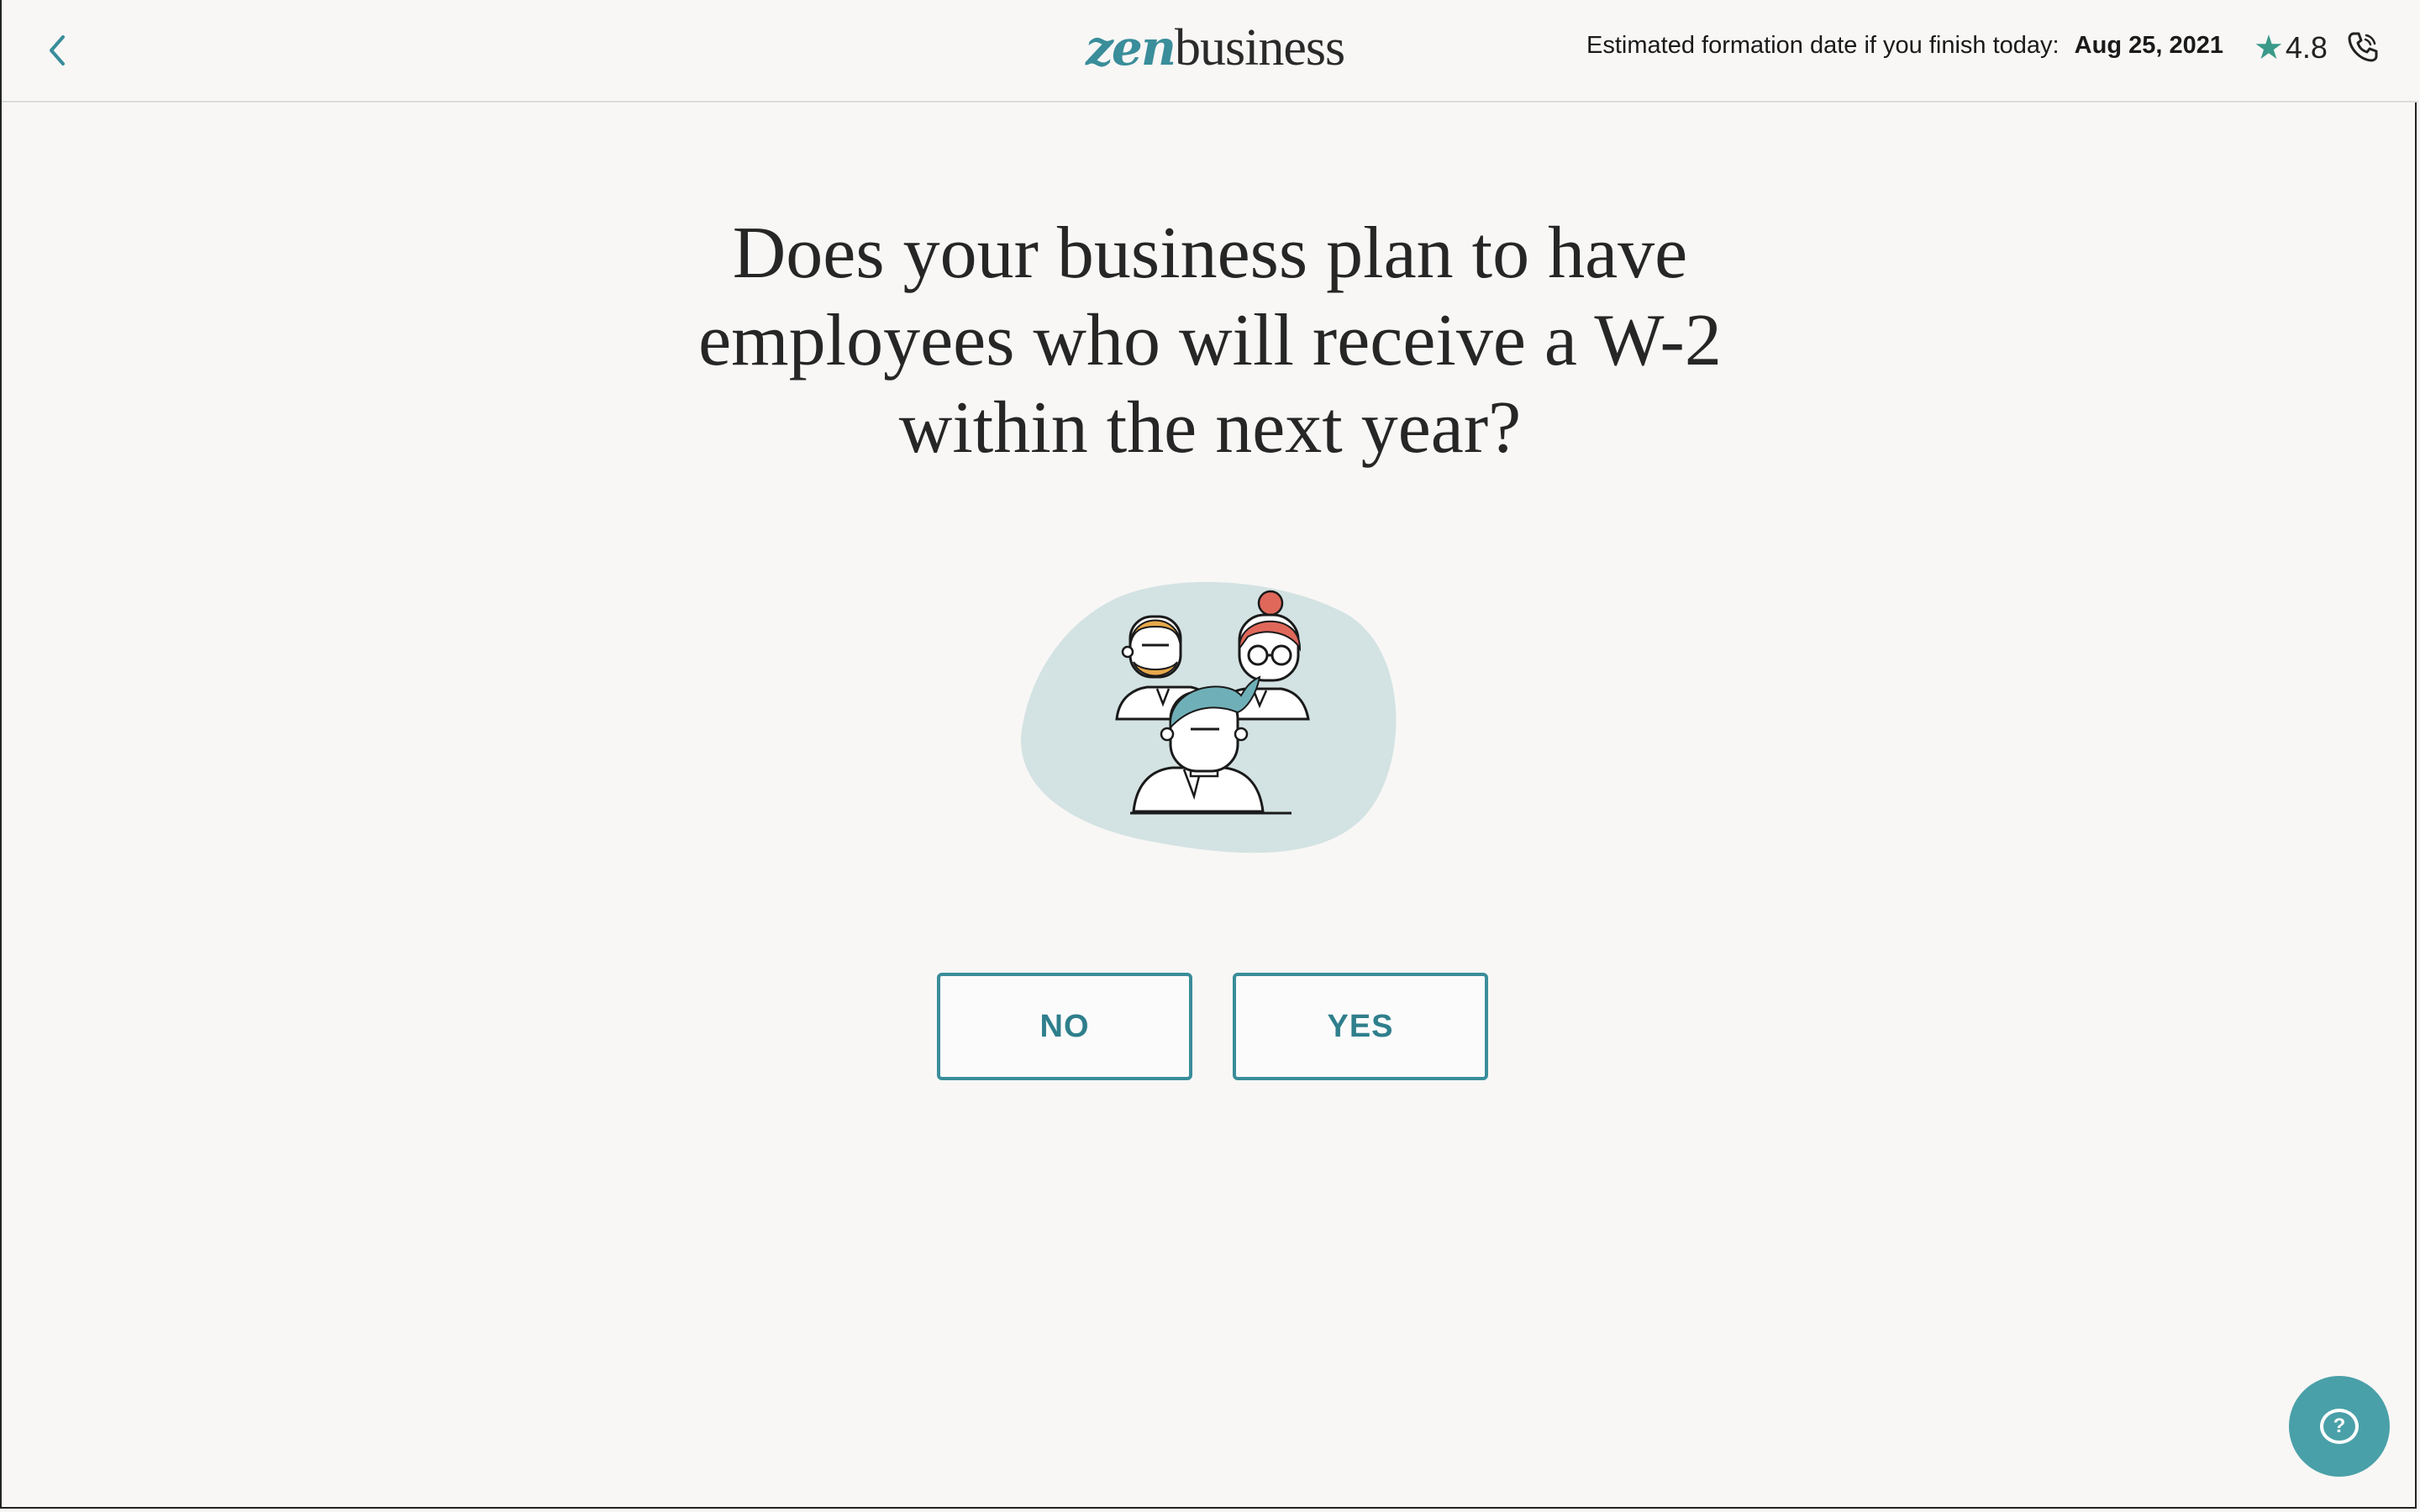  I want to click on help-chat-button: ?, so click(2339, 1426).